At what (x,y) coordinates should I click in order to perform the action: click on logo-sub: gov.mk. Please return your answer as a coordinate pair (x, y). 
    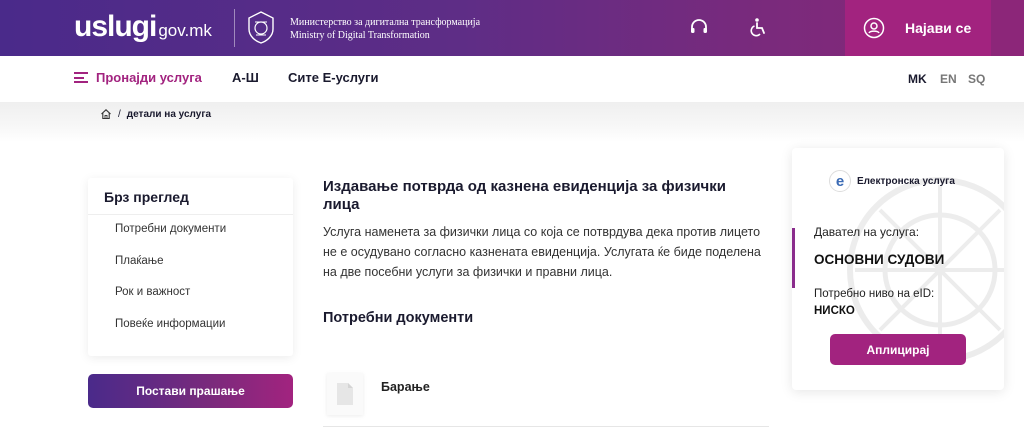
    Looking at the image, I should click on (185, 30).